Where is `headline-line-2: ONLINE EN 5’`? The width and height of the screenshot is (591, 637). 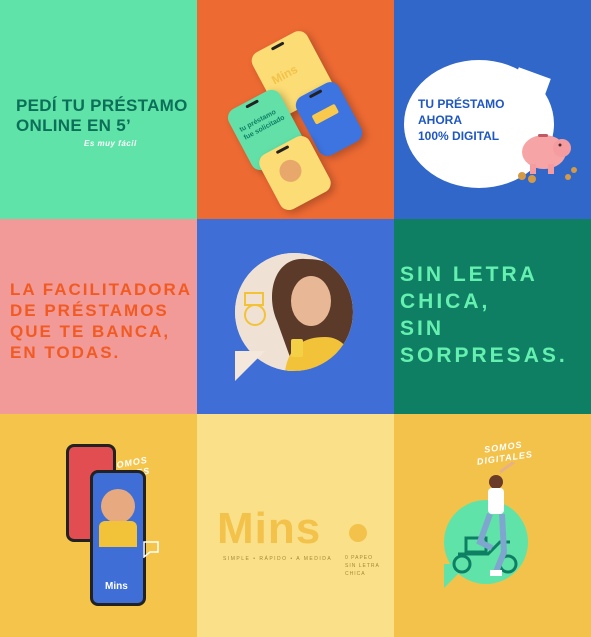
headline-line-2: ONLINE EN 5’ is located at coordinates (74, 125).